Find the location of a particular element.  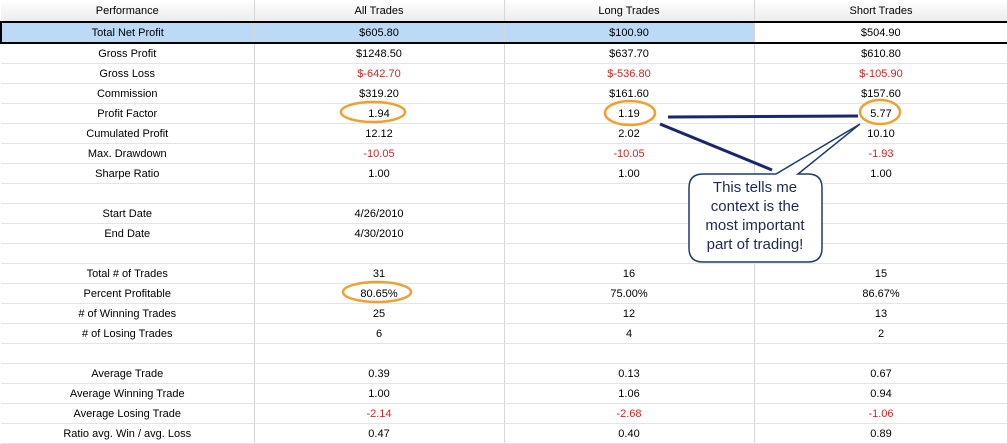

metric-value-long: 75.00% is located at coordinates (629, 293).